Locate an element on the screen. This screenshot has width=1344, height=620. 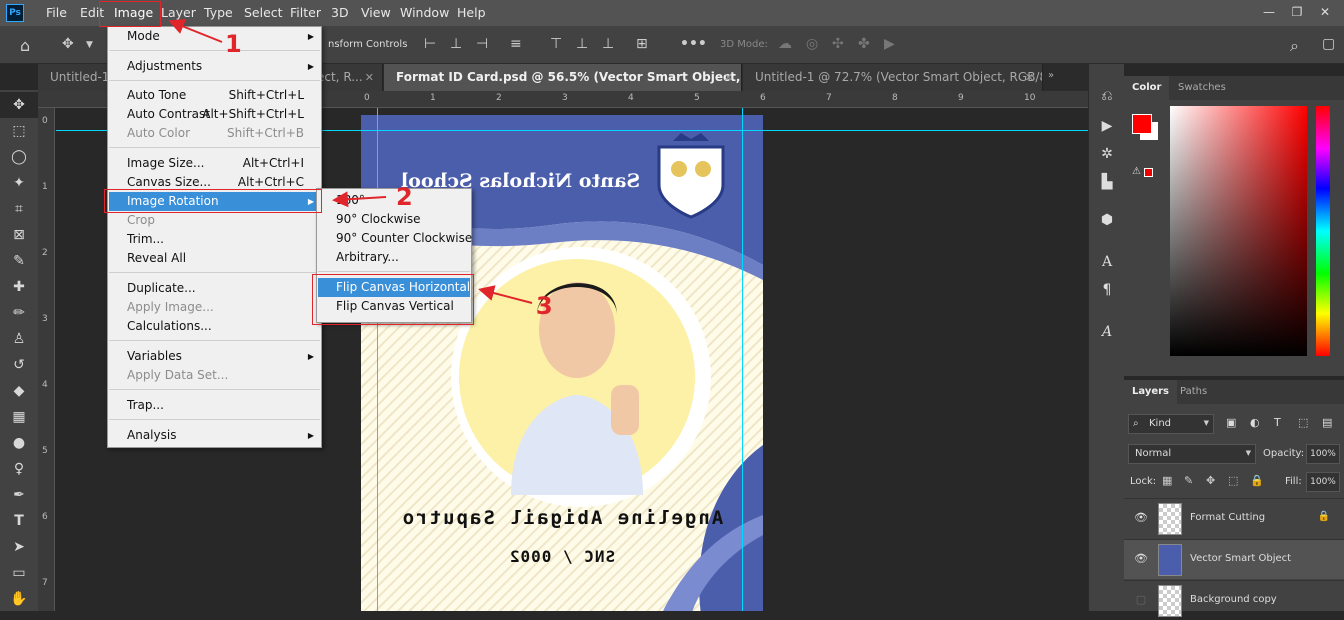
annotation-arrows is located at coordinates (350, 161).